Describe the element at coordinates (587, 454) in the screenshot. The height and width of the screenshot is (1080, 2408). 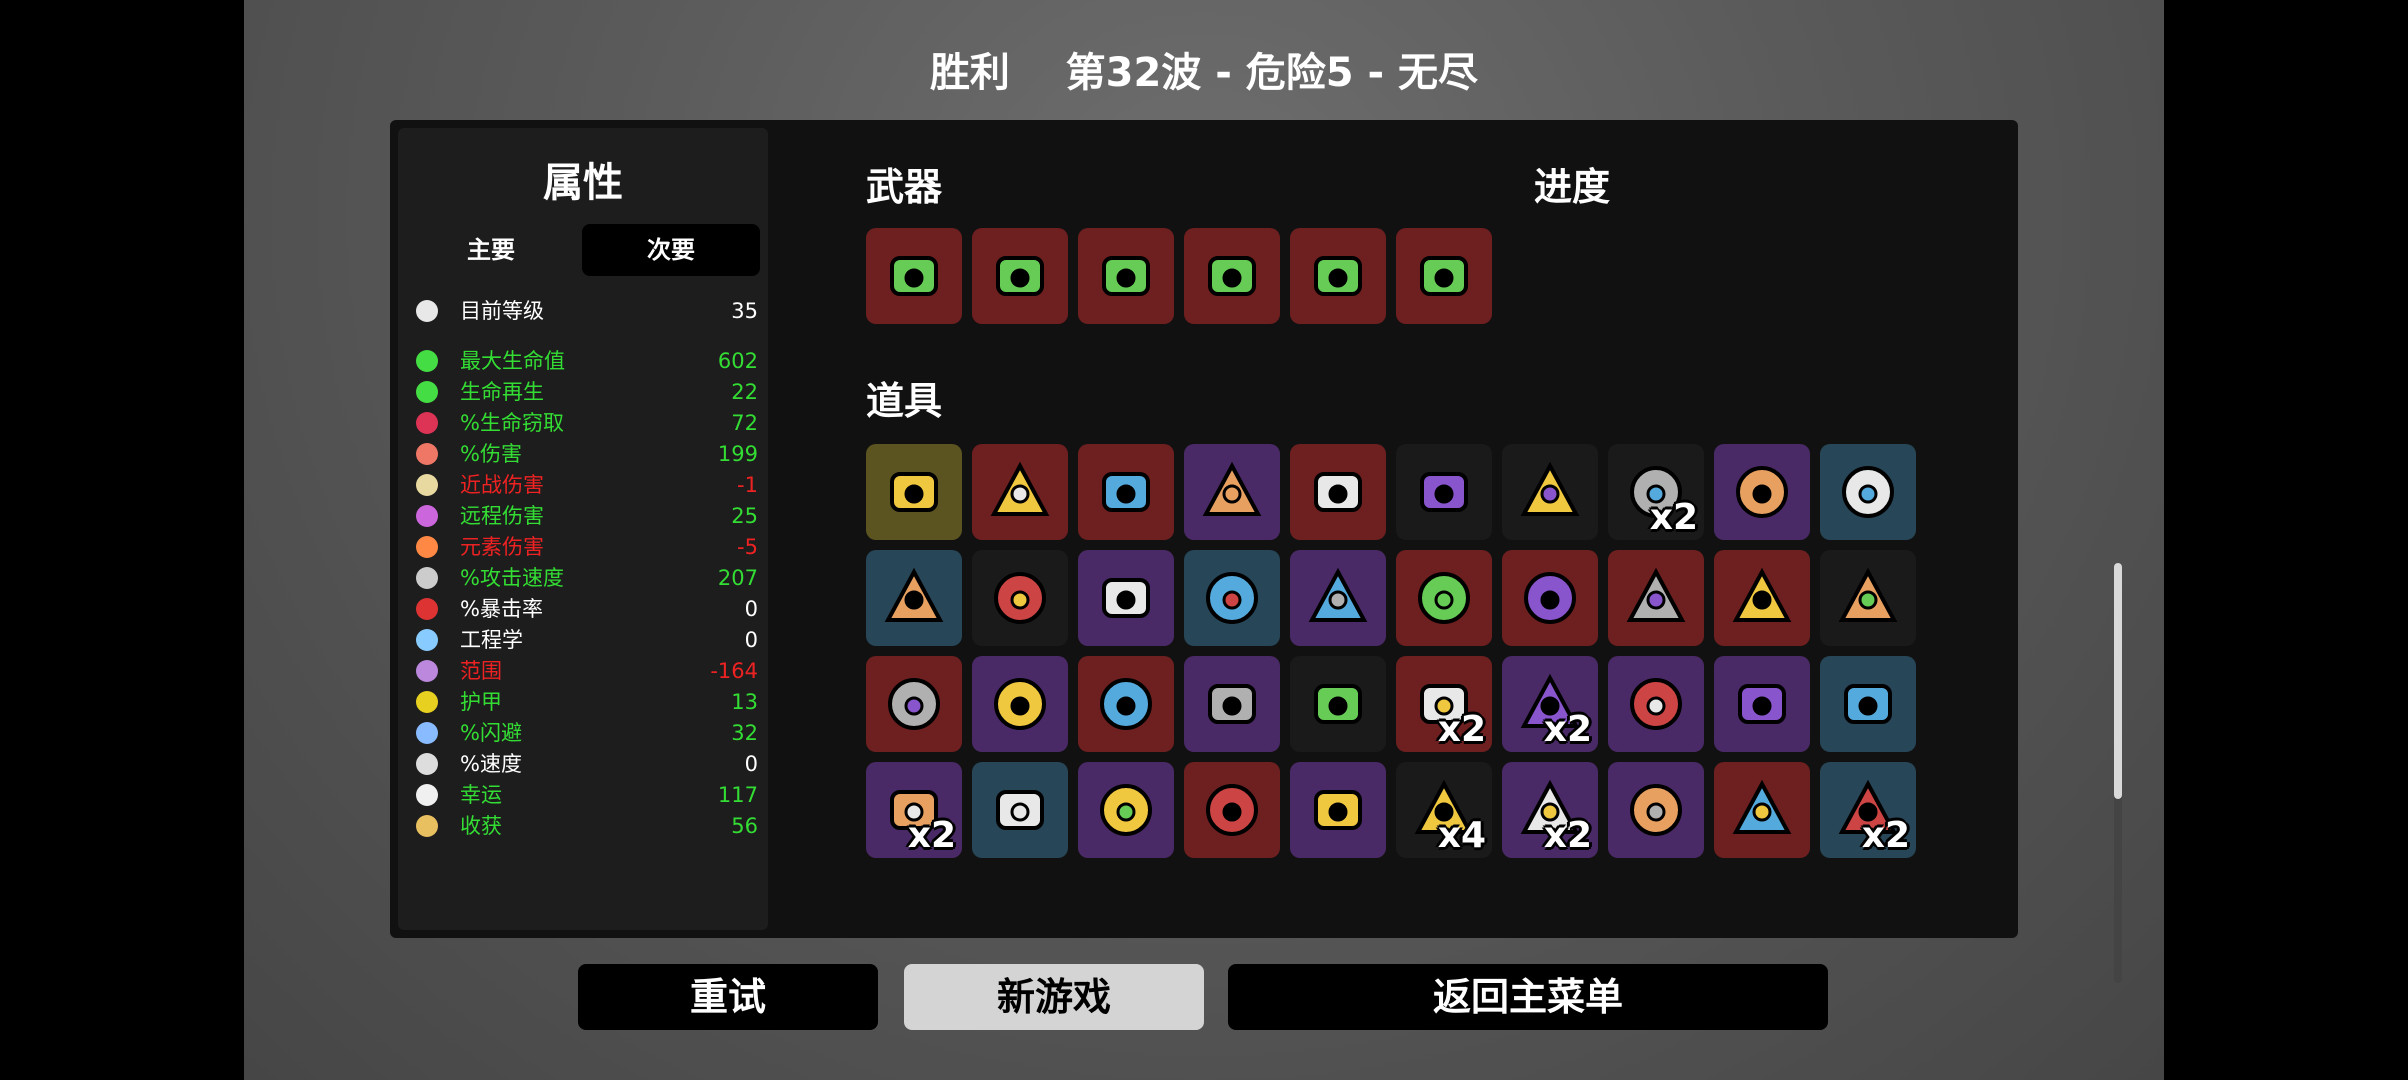
I see `stat-row: %伤害 199` at that location.